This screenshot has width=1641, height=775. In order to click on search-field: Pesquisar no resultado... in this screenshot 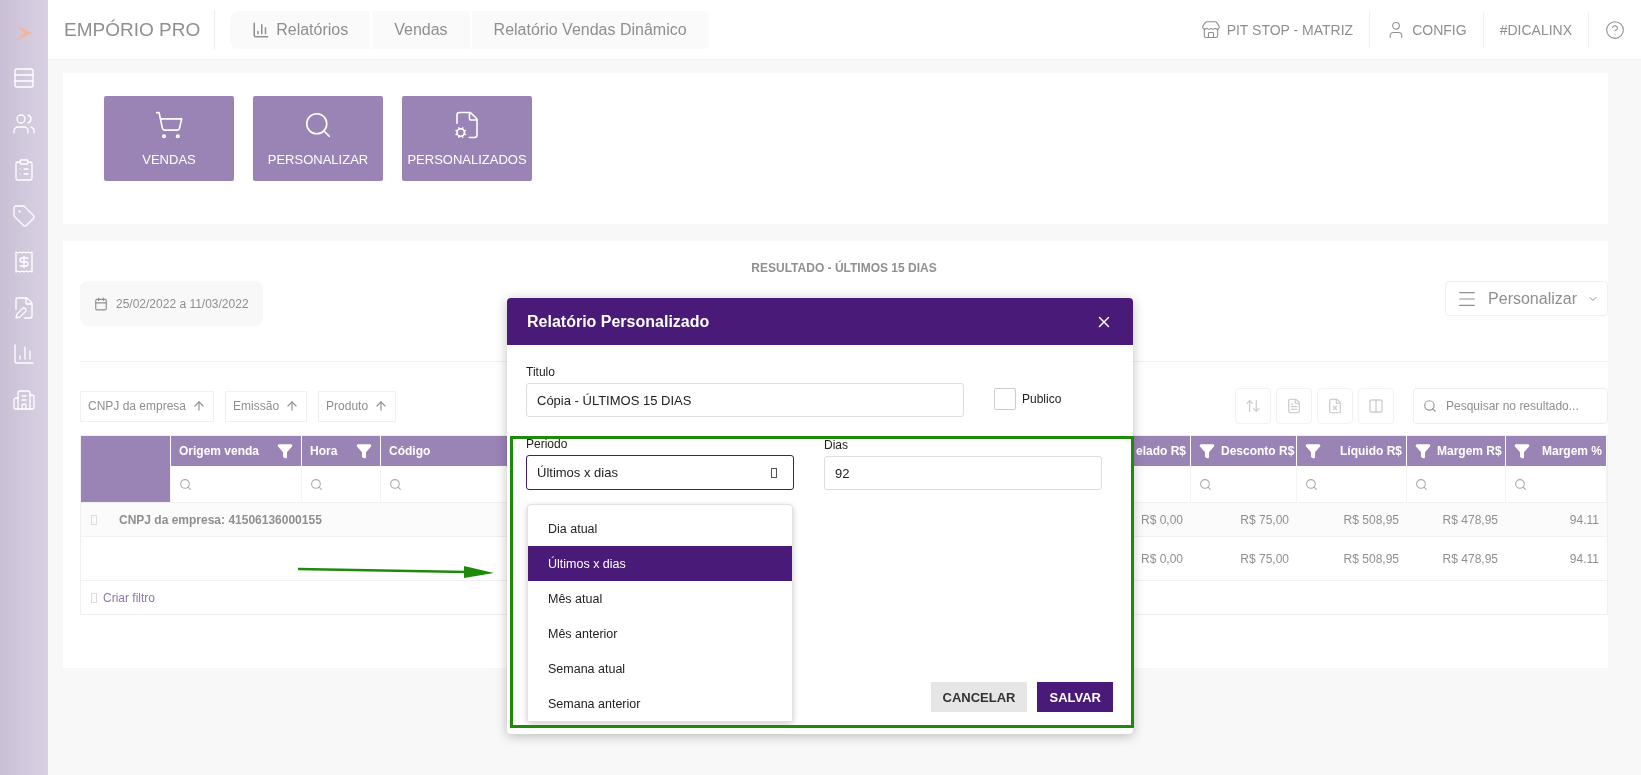, I will do `click(1510, 406)`.